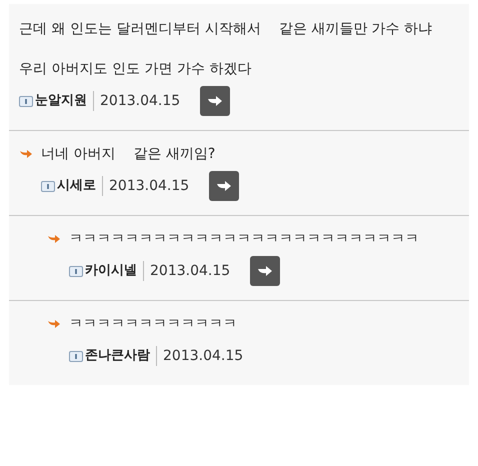  I want to click on comment-text: ㅋㅋㅋㅋㅋㅋㅋㅋㅋㅋㅋㅋ, so click(153, 324).